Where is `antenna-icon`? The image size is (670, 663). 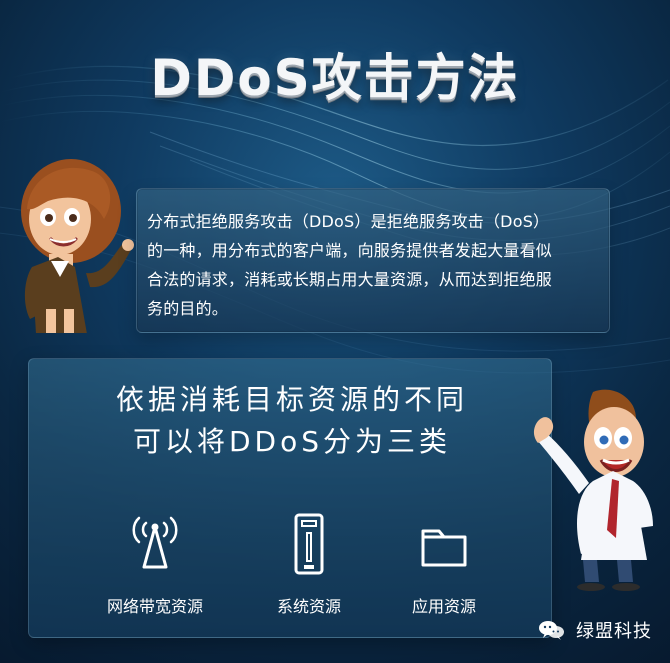 antenna-icon is located at coordinates (155, 542).